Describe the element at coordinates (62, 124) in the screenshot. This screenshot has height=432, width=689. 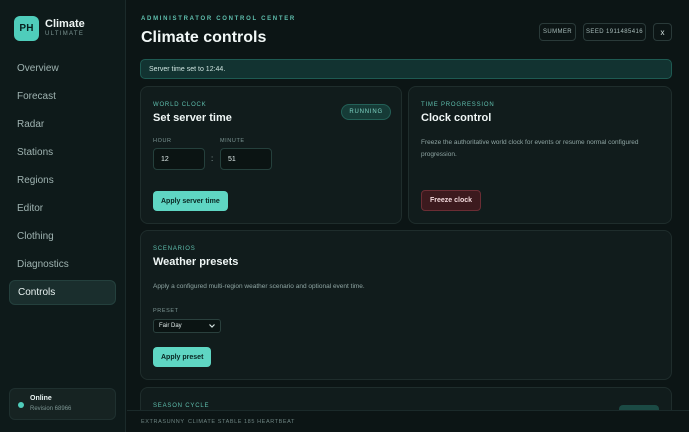
I see `sidebar-item-radar: Radar` at that location.